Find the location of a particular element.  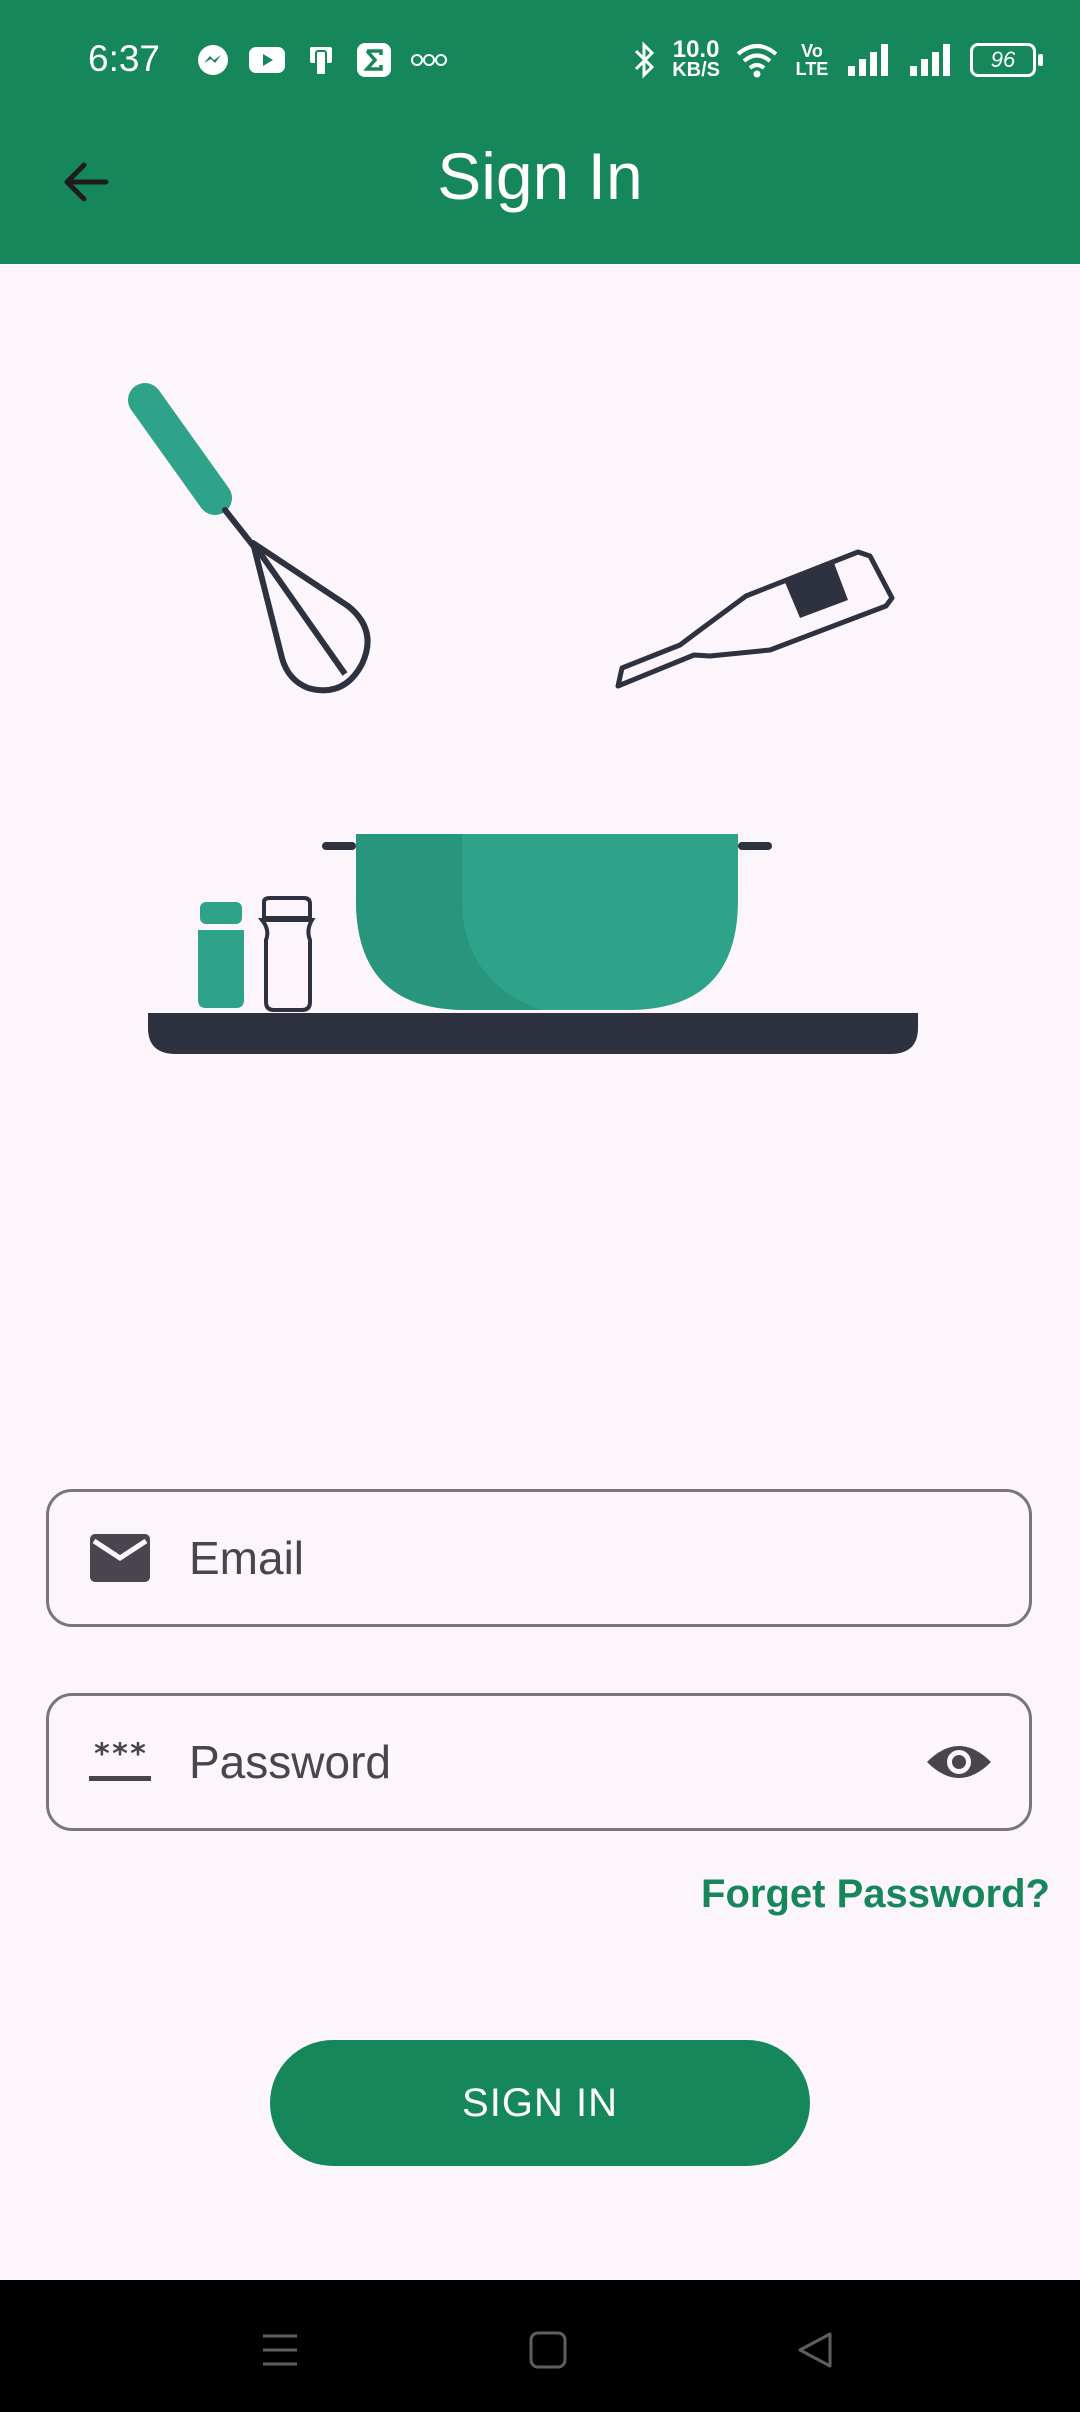

notification-icons is located at coordinates (322, 60).